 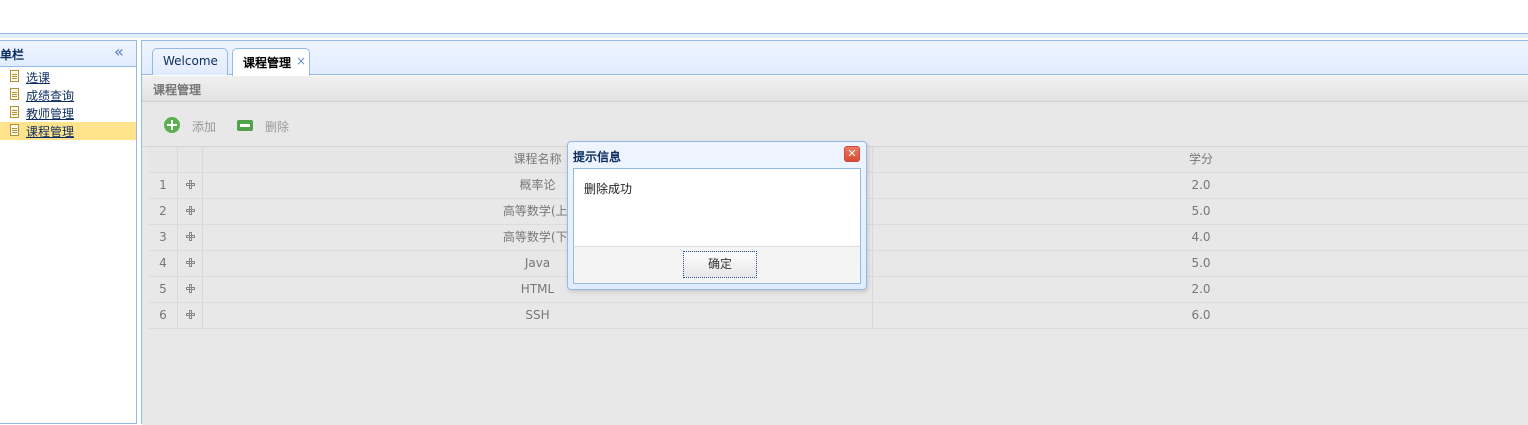 I want to click on sidebar-item-label: 课程管理, so click(x=50, y=131).